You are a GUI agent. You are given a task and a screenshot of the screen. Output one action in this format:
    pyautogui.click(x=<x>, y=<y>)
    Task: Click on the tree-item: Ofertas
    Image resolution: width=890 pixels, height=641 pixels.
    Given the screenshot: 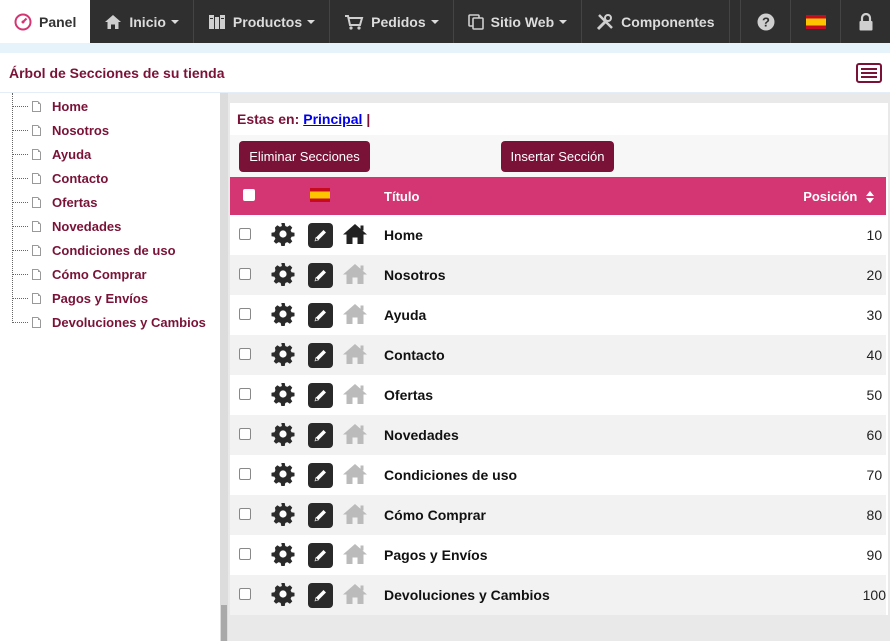 What is the action you would take?
    pyautogui.click(x=103, y=202)
    